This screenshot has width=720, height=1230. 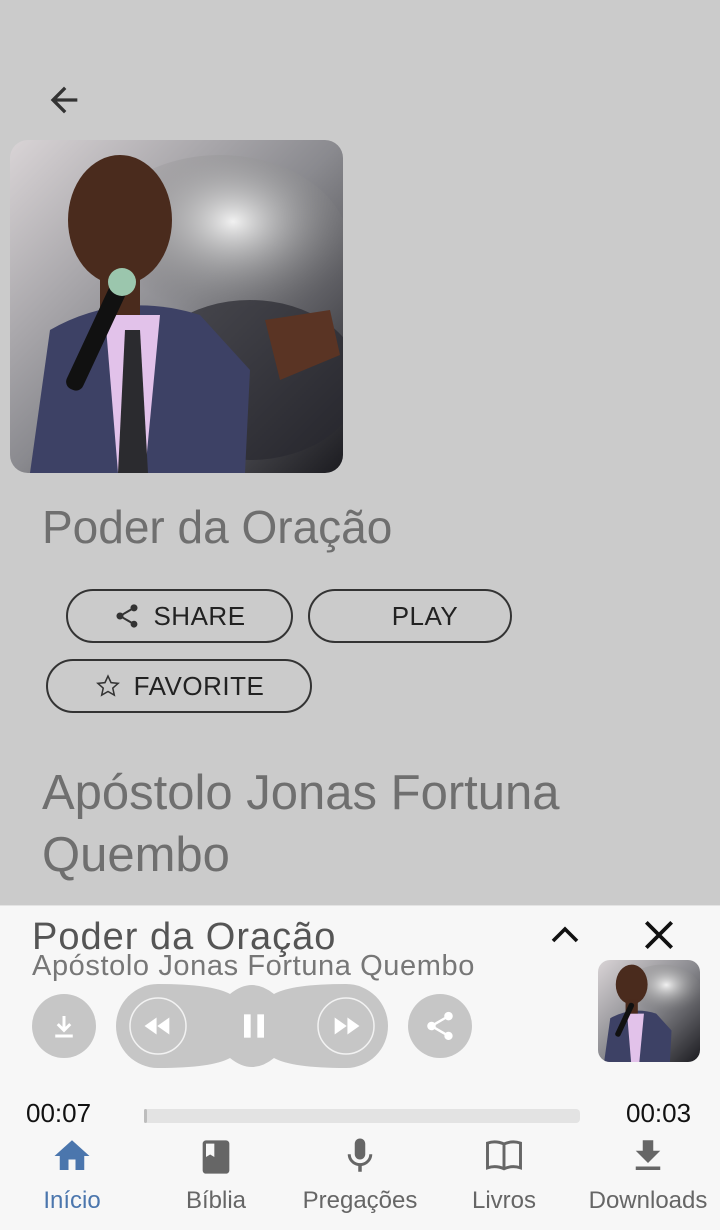 I want to click on nav-item-pregacoes: Pregações, so click(x=360, y=1177).